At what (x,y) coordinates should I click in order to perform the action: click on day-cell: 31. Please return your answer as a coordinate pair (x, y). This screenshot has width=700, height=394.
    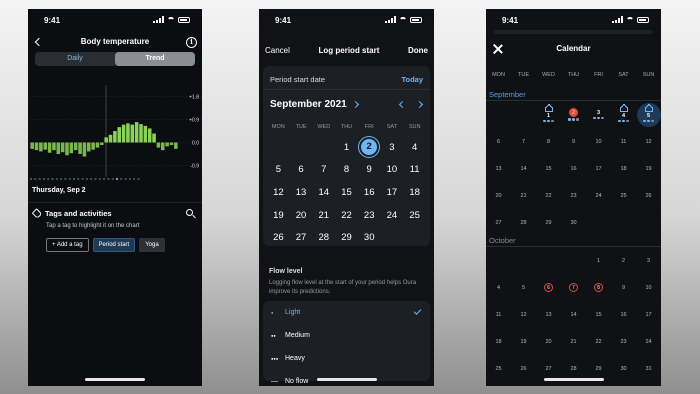
    Looking at the image, I should click on (648, 368).